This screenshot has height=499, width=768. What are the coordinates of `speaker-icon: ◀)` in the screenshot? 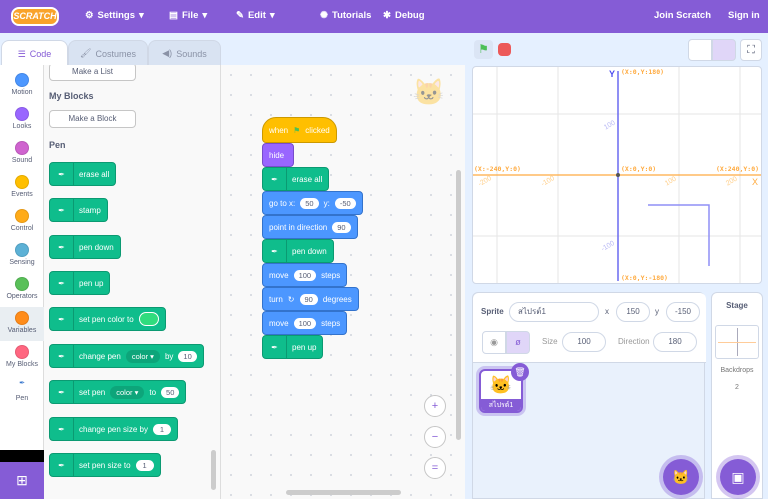 It's located at (167, 53).